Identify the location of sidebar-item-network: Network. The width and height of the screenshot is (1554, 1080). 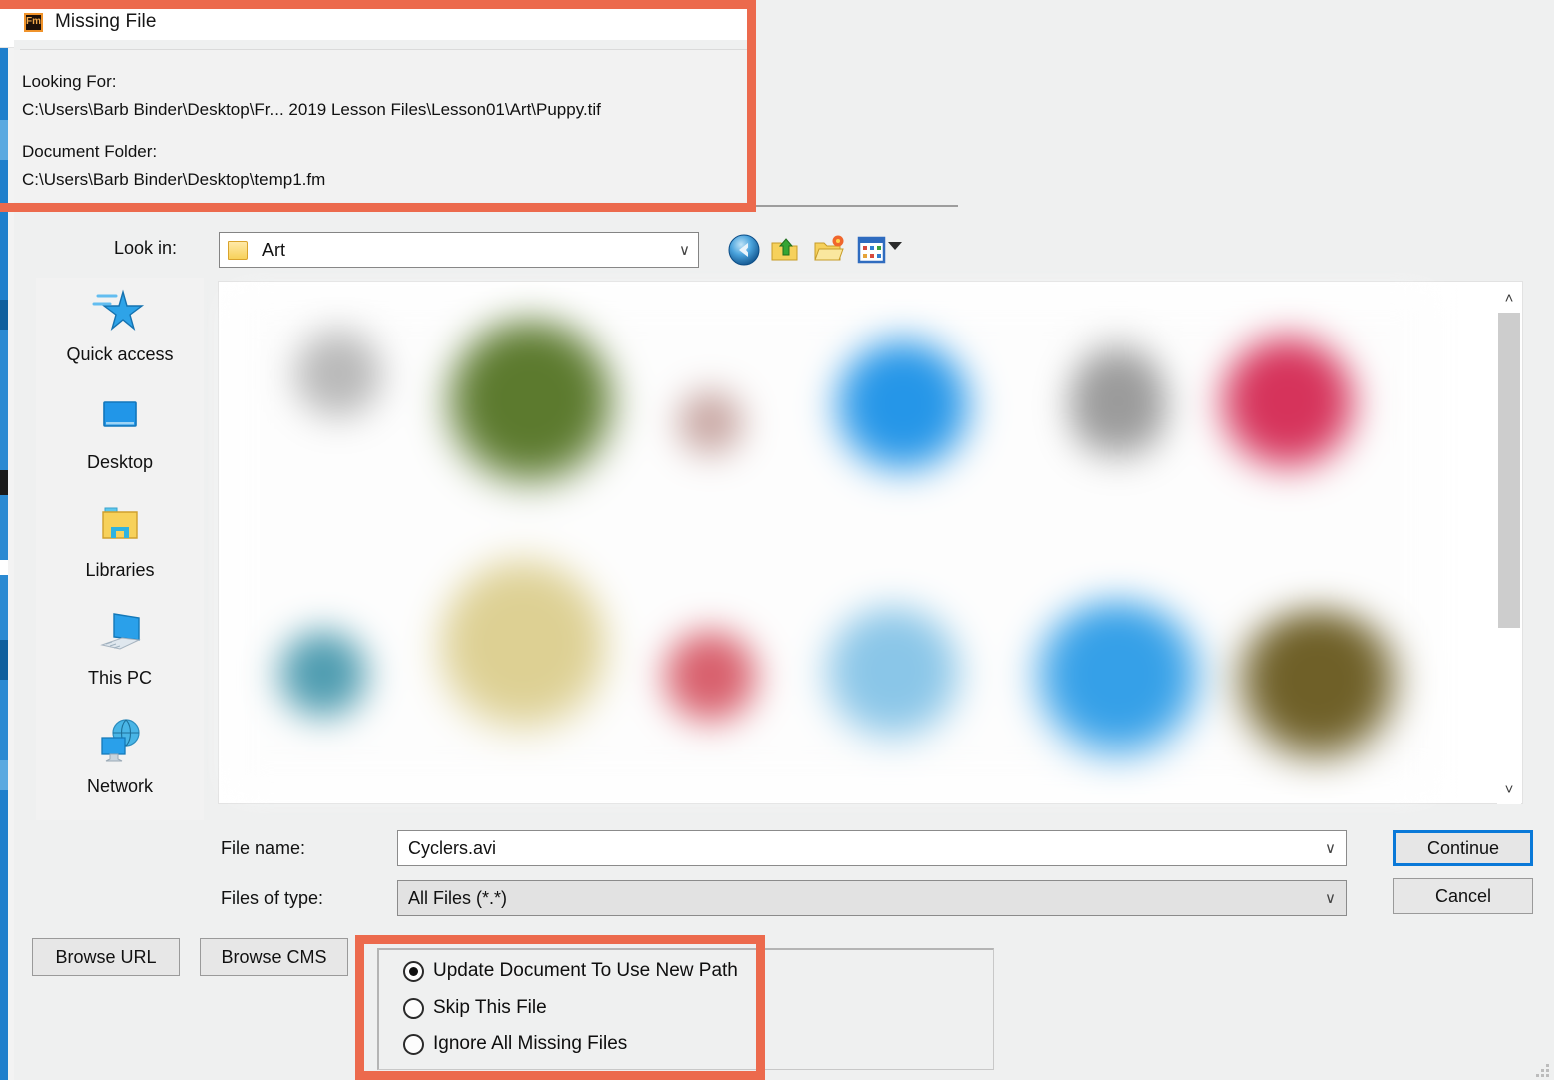
(120, 764).